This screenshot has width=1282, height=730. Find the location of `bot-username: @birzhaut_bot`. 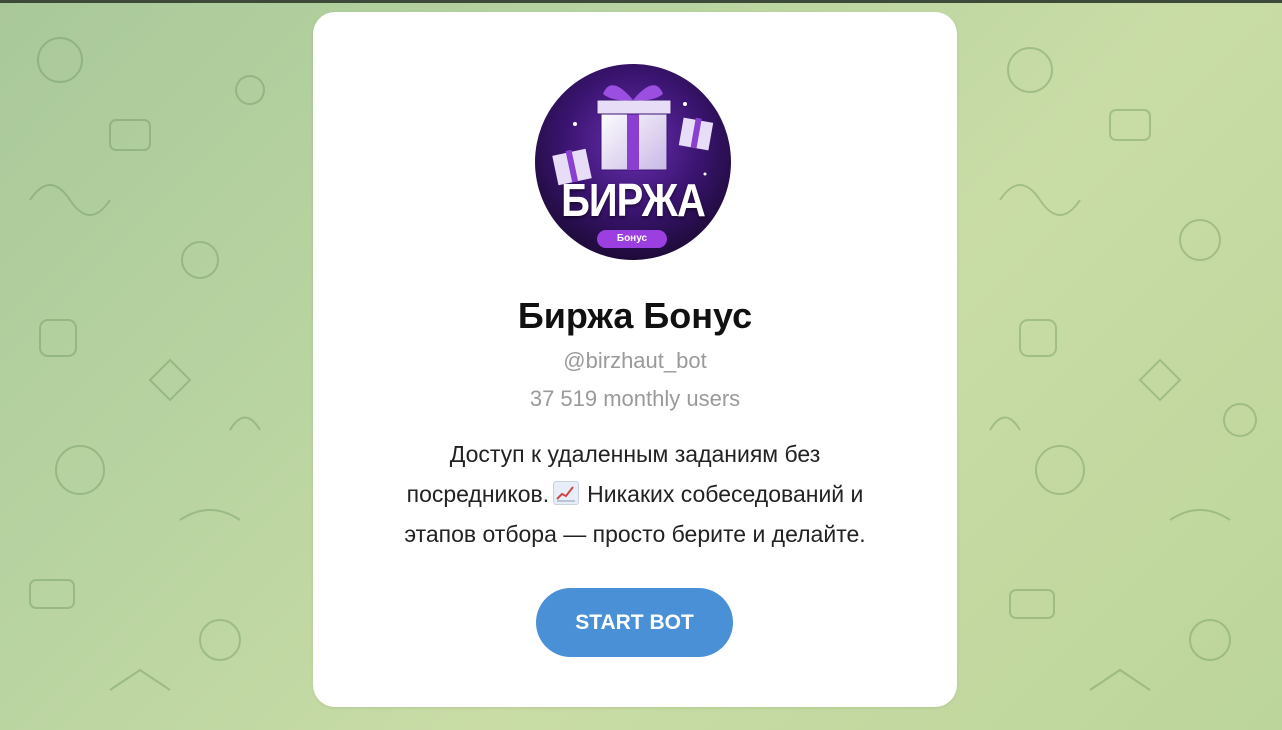

bot-username: @birzhaut_bot is located at coordinates (635, 361).